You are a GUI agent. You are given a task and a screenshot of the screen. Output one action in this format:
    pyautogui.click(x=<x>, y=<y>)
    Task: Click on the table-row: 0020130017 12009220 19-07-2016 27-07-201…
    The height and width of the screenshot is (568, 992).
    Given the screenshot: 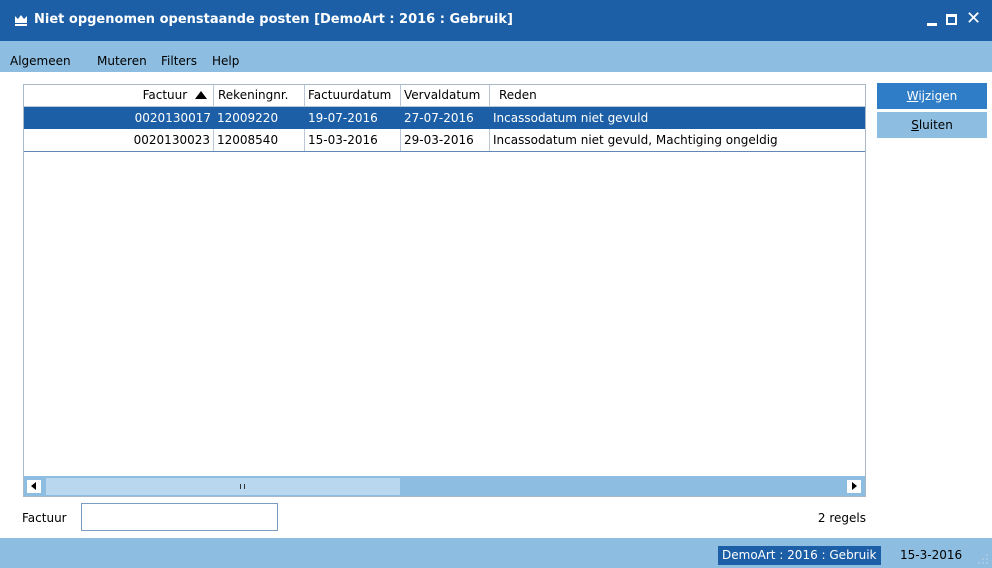 What is the action you would take?
    pyautogui.click(x=444, y=118)
    